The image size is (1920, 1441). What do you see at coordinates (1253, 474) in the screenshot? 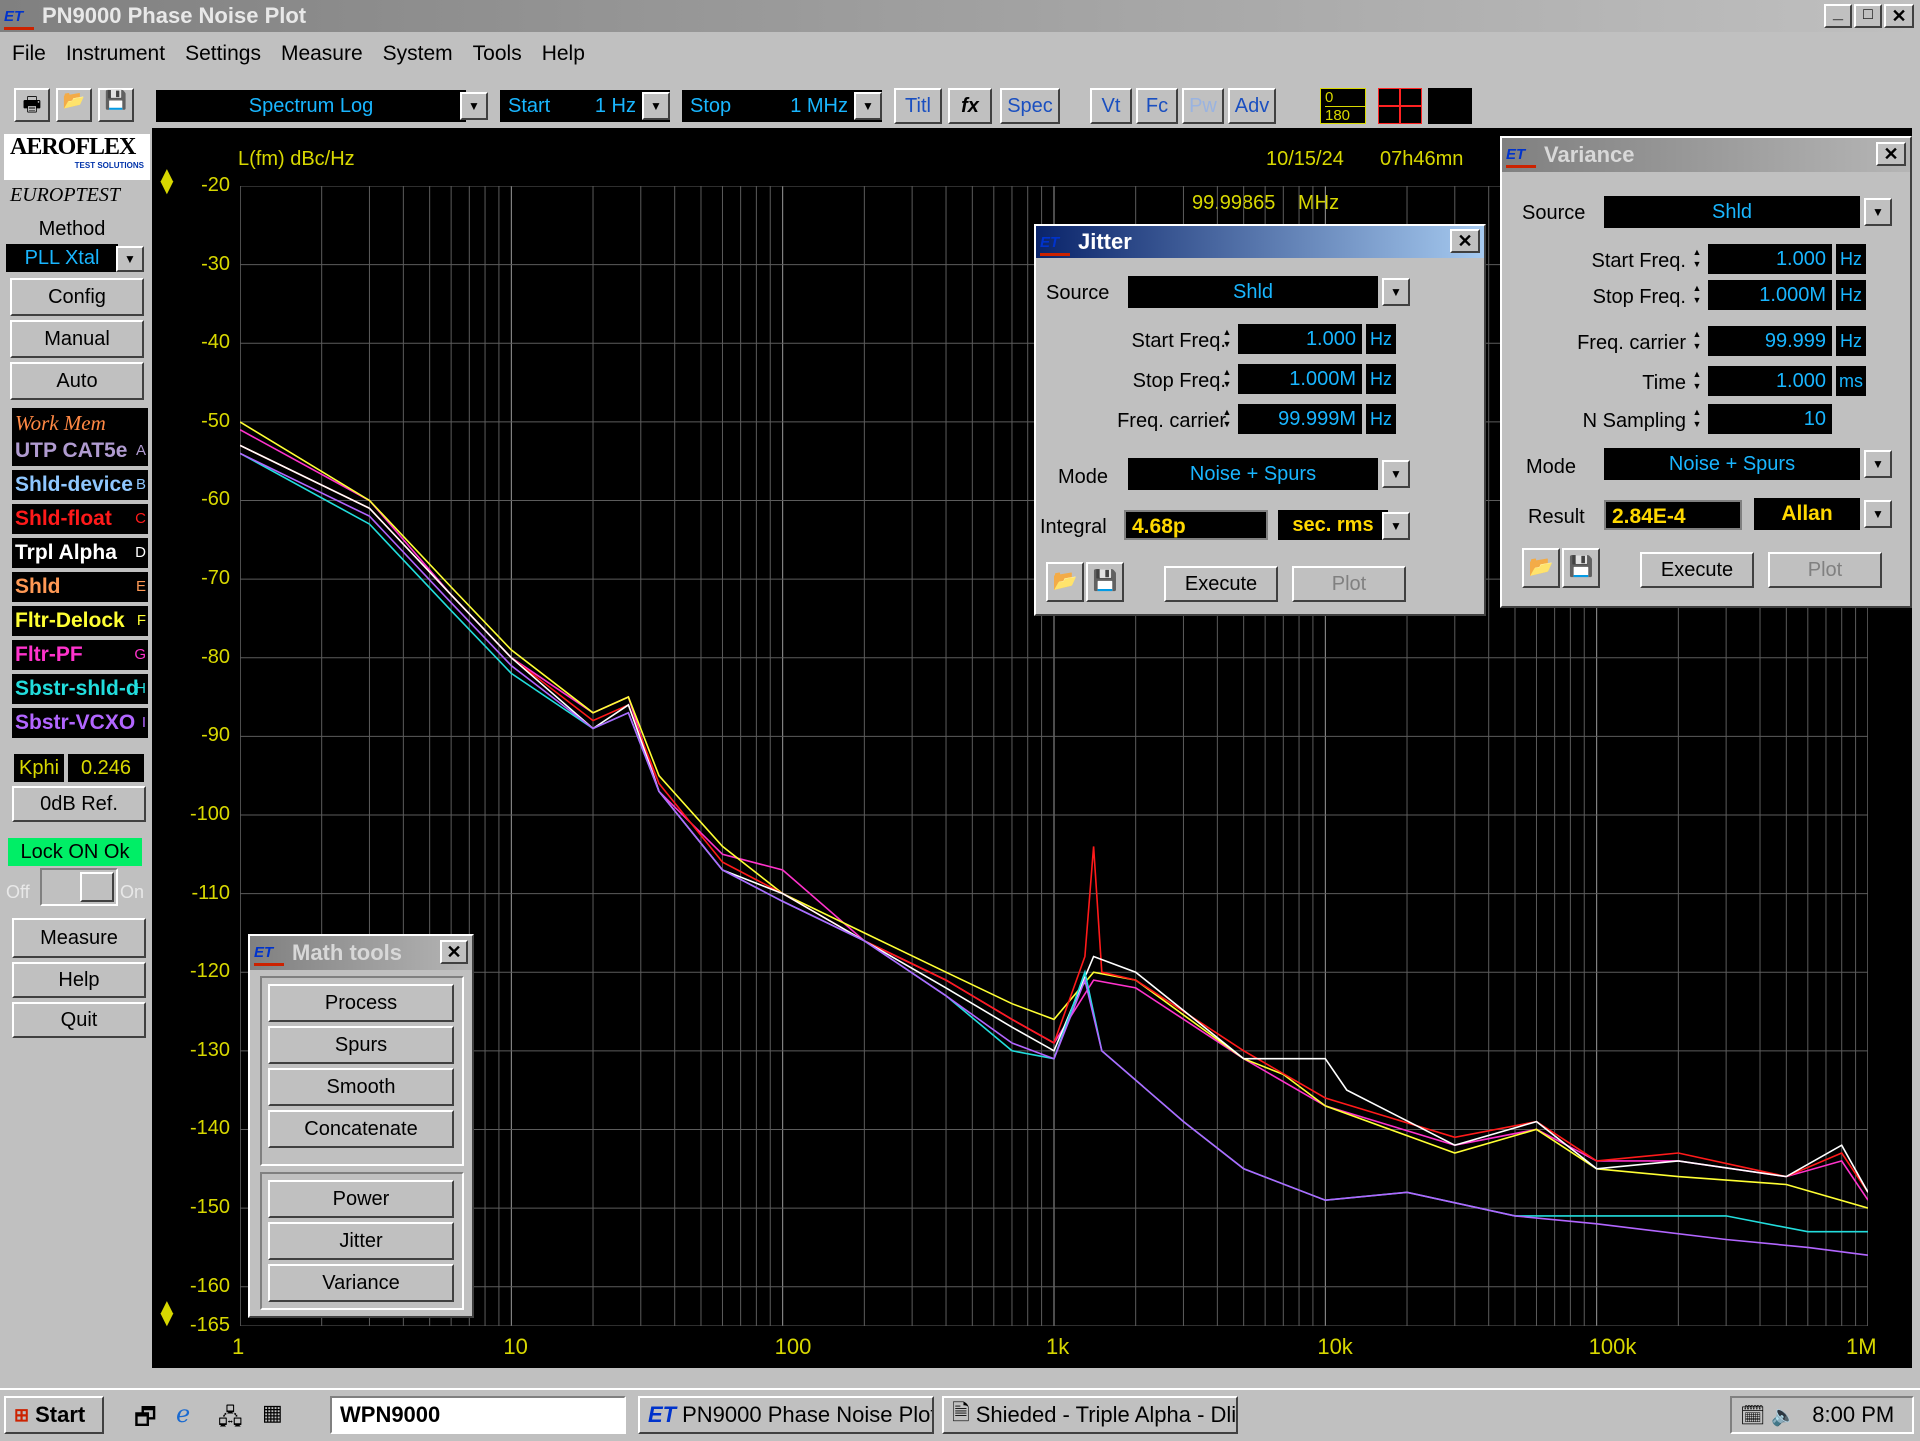
I see `jitter-mode-select: Noise + Spurs` at bounding box center [1253, 474].